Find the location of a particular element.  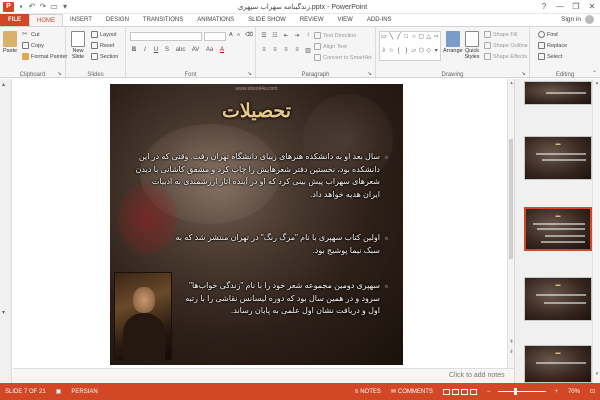

triangle-shape-icon: △ is located at coordinates (429, 39).